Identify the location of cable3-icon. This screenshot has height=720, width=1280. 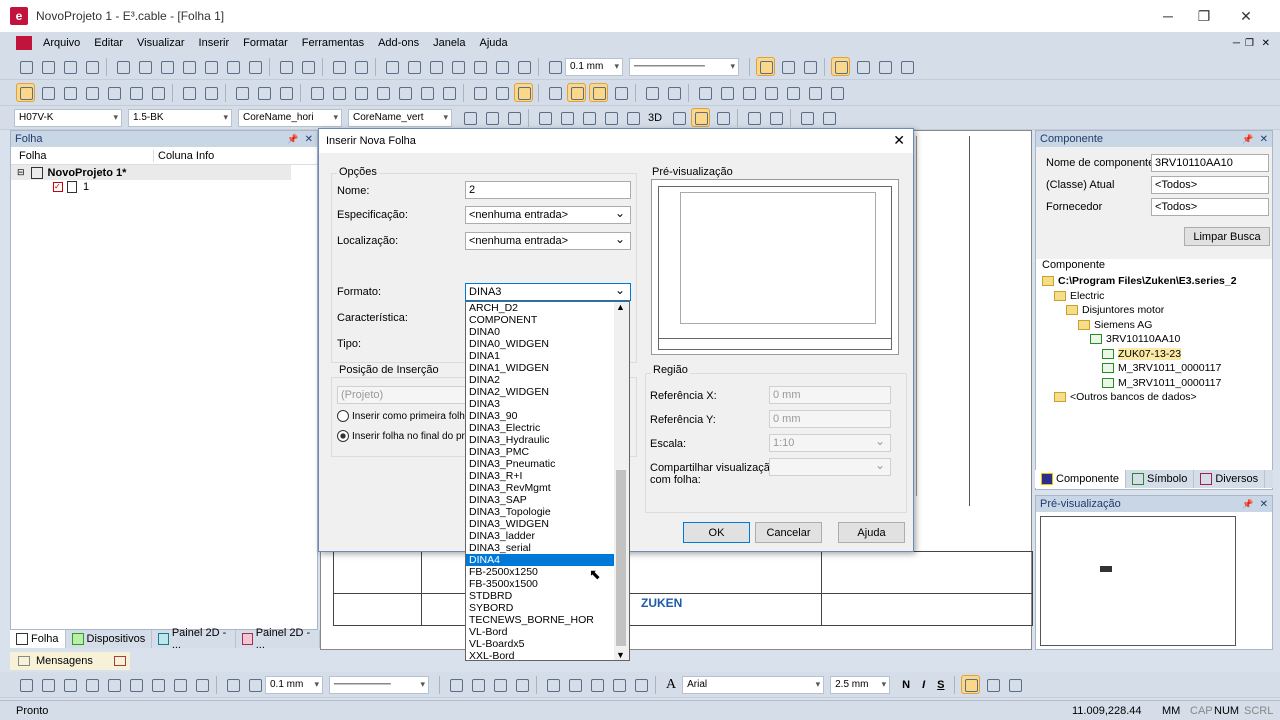
(513, 117).